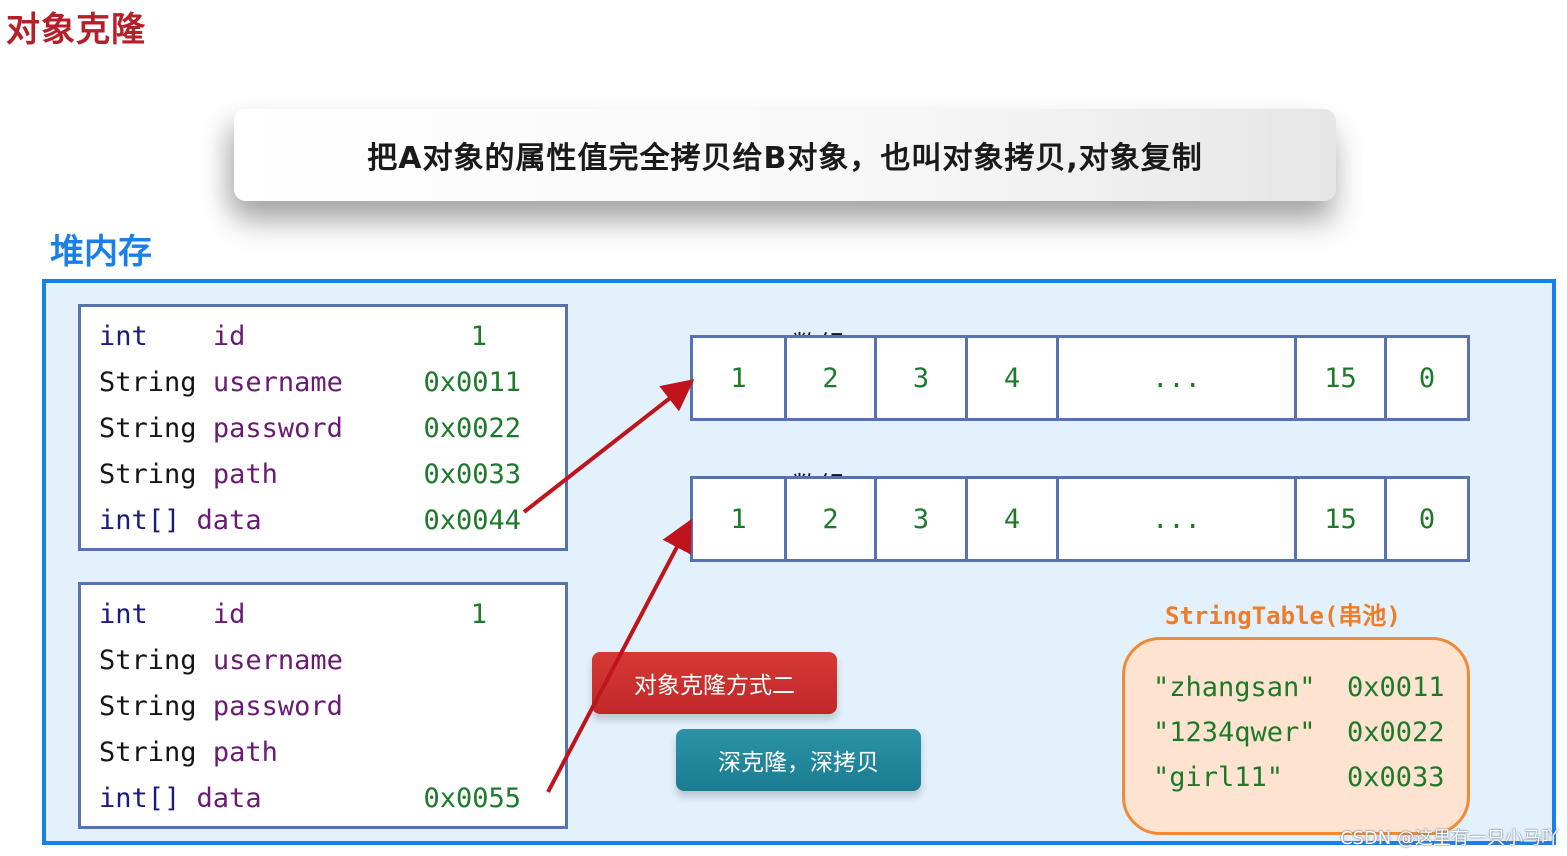 The image size is (1567, 856). I want to click on string-address: 0x0022, so click(1396, 732).